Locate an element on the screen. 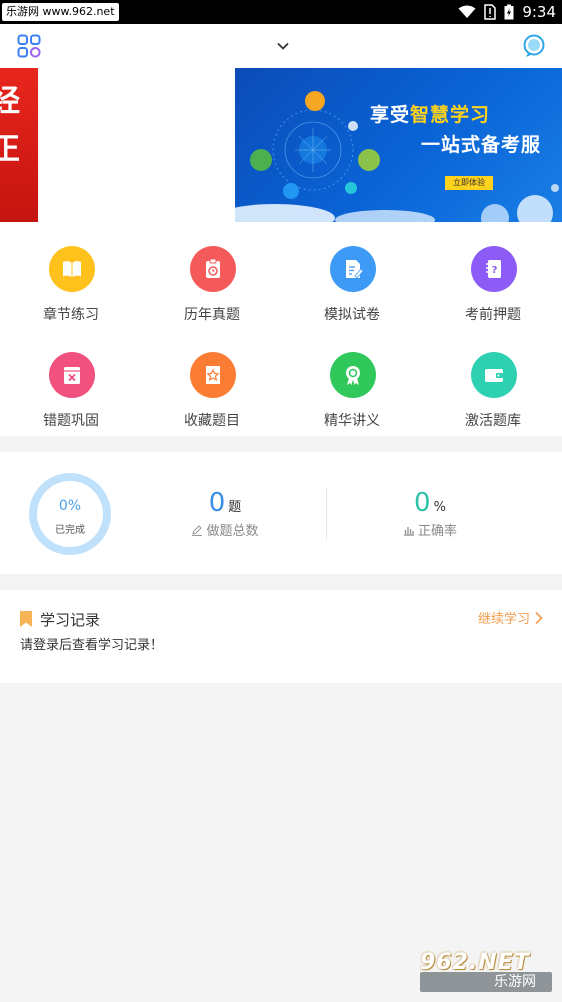 This screenshot has width=562, height=1002. feature-label: 历年真题 is located at coordinates (212, 315).